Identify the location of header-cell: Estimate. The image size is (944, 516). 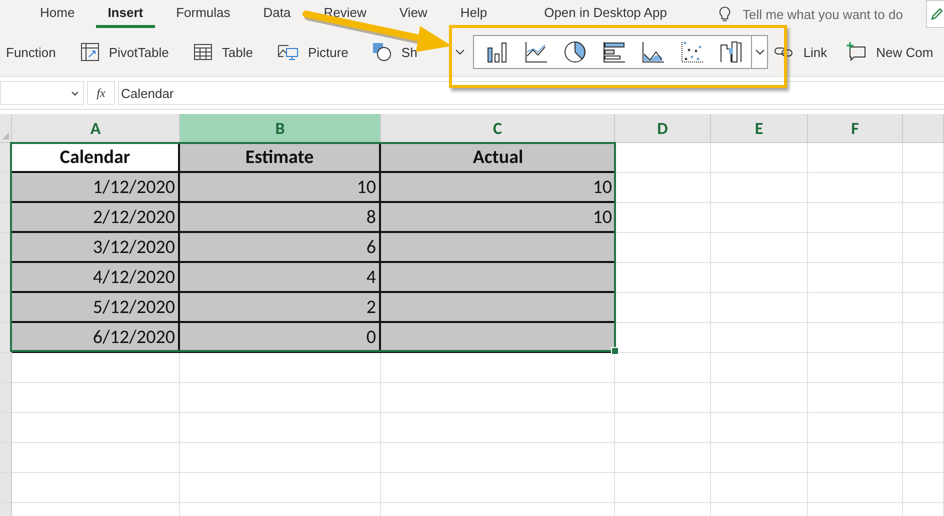
(280, 158).